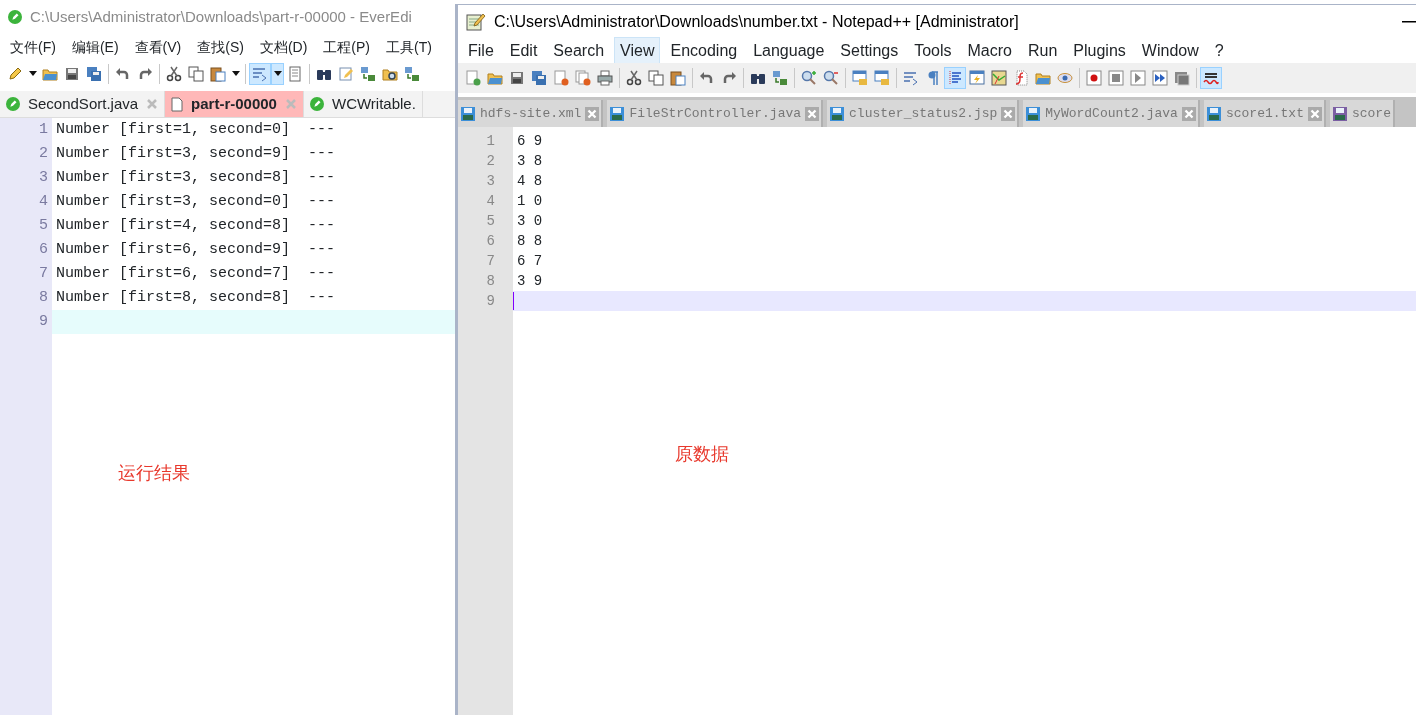  Describe the element at coordinates (529, 261) in the screenshot. I see `code-line: 6 7` at that location.